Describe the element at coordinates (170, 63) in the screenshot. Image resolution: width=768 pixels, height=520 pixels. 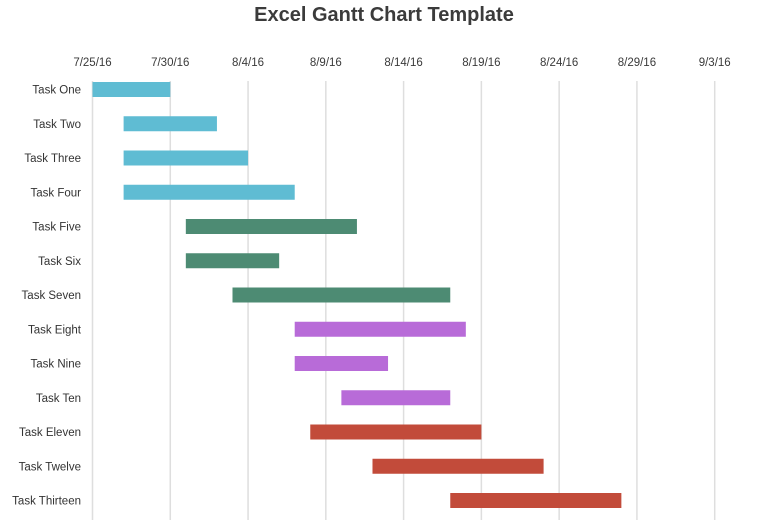
I see `x-tick-label: 7/30/16` at that location.